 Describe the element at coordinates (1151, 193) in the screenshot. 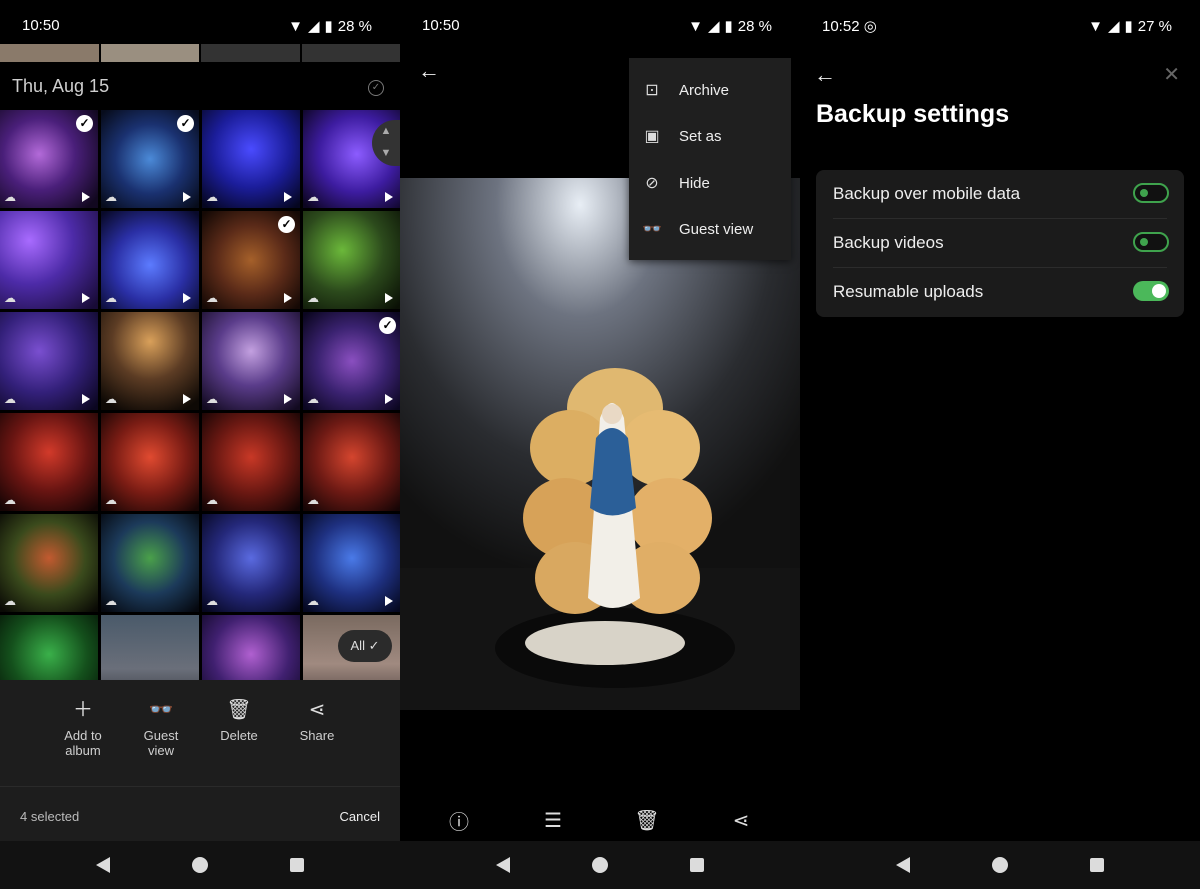

I see `mobile-data-toggle` at that location.